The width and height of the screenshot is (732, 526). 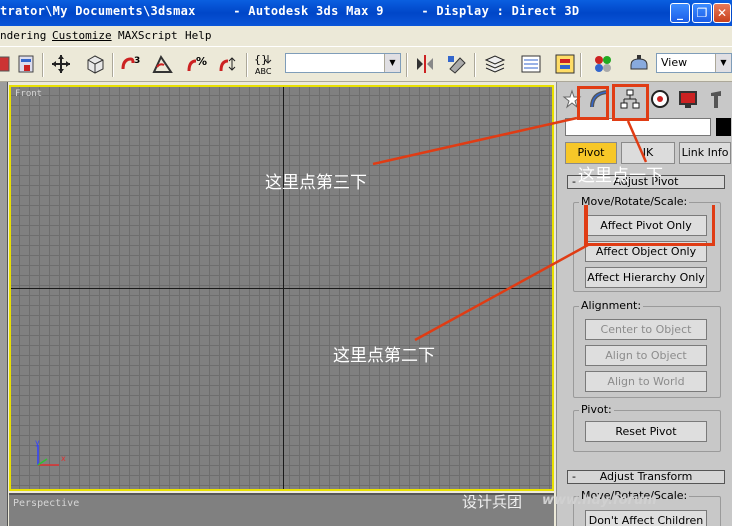 I want to click on watermark-url: www.hdy.forum, so click(x=599, y=500).